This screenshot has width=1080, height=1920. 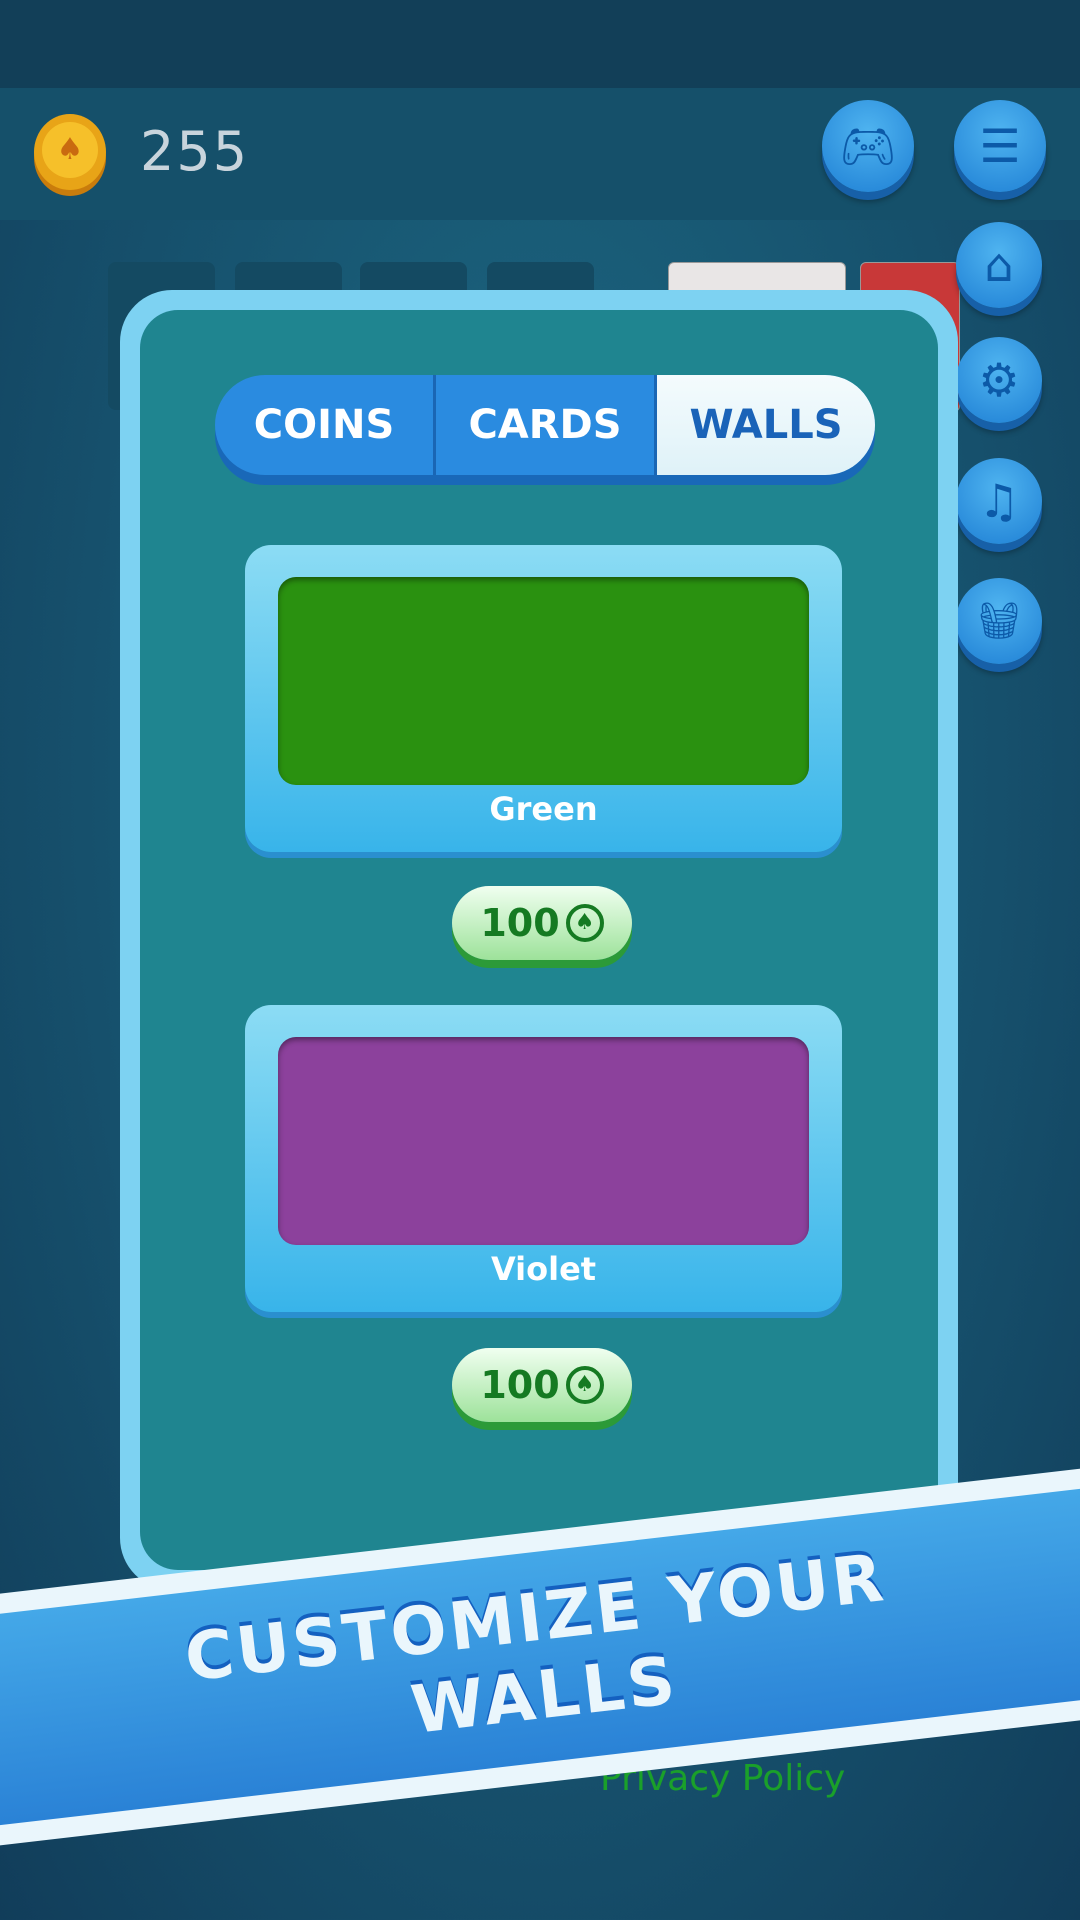 I want to click on gear-icon: ⚙, so click(x=999, y=380).